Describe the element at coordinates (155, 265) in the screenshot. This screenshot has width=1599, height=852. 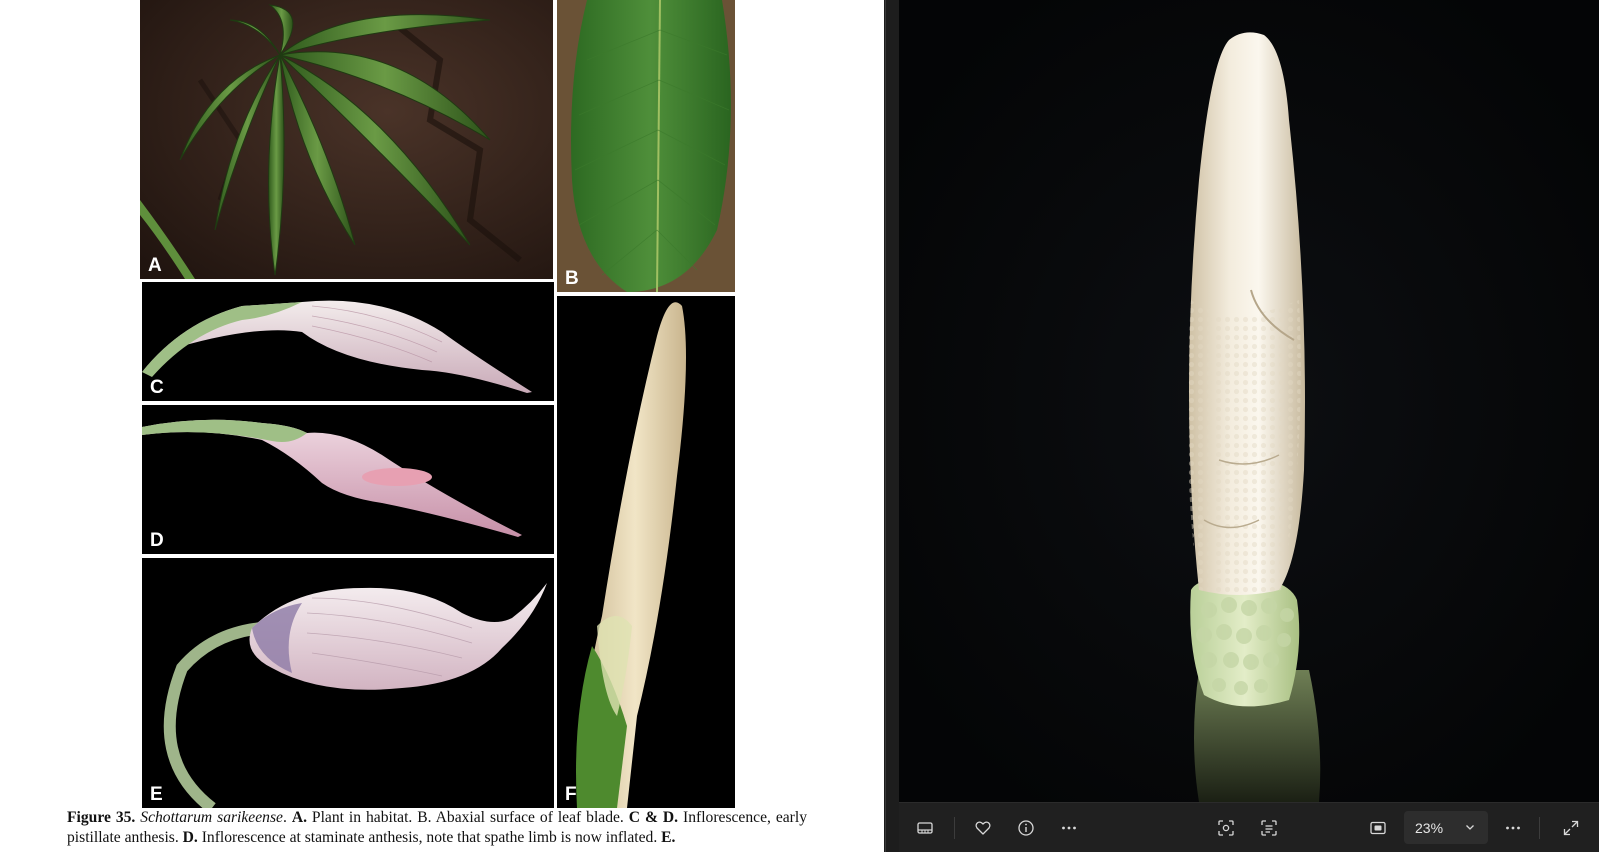
I see `panel-label-a: A` at that location.